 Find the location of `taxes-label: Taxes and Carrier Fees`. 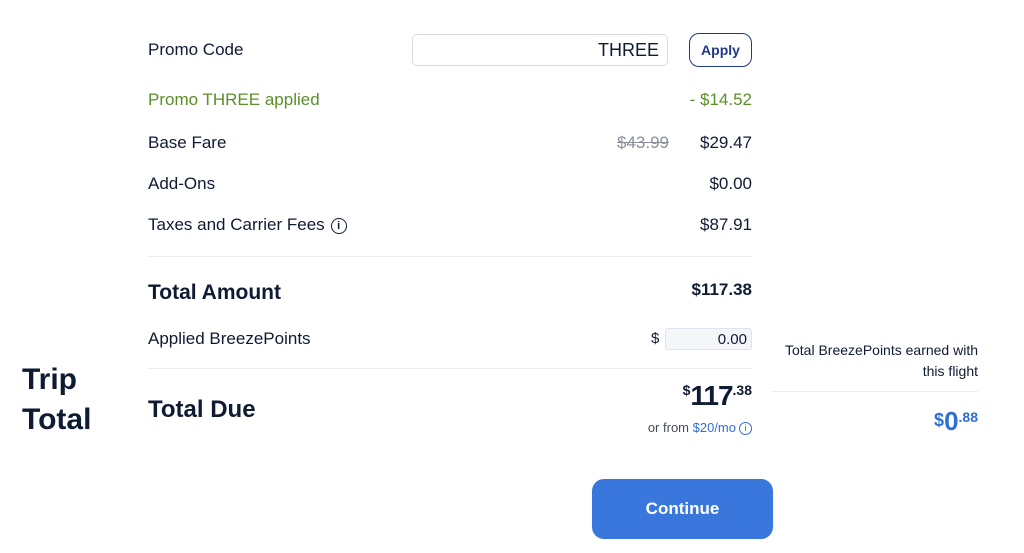

taxes-label: Taxes and Carrier Fees is located at coordinates (236, 224).